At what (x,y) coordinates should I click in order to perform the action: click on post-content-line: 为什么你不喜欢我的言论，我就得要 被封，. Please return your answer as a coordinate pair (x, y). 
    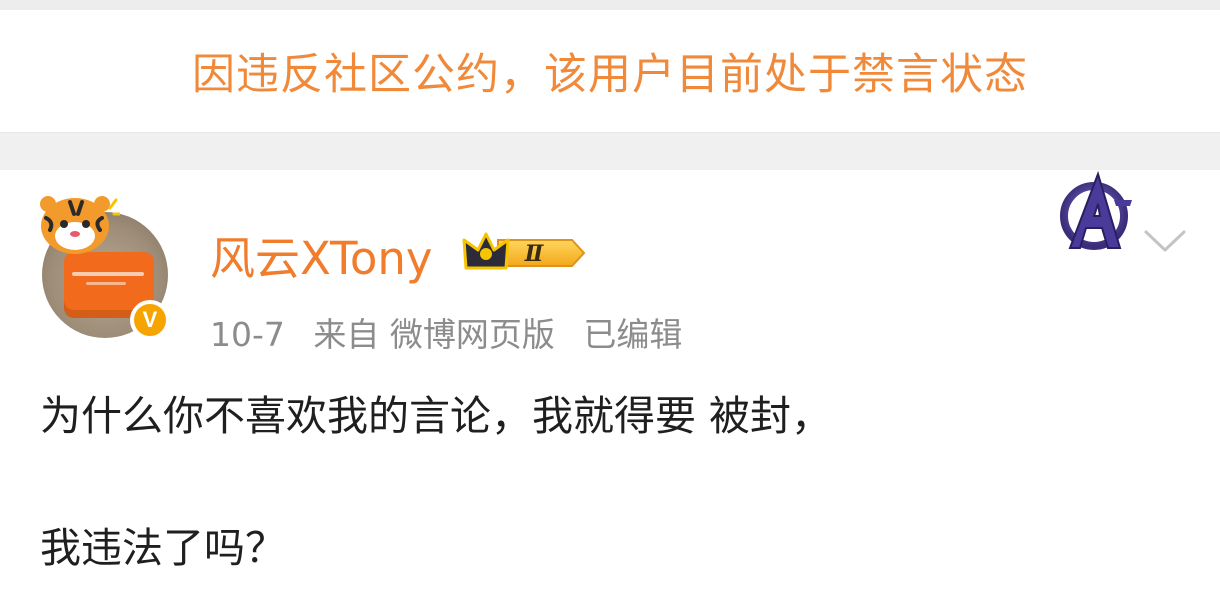
    Looking at the image, I should click on (436, 416).